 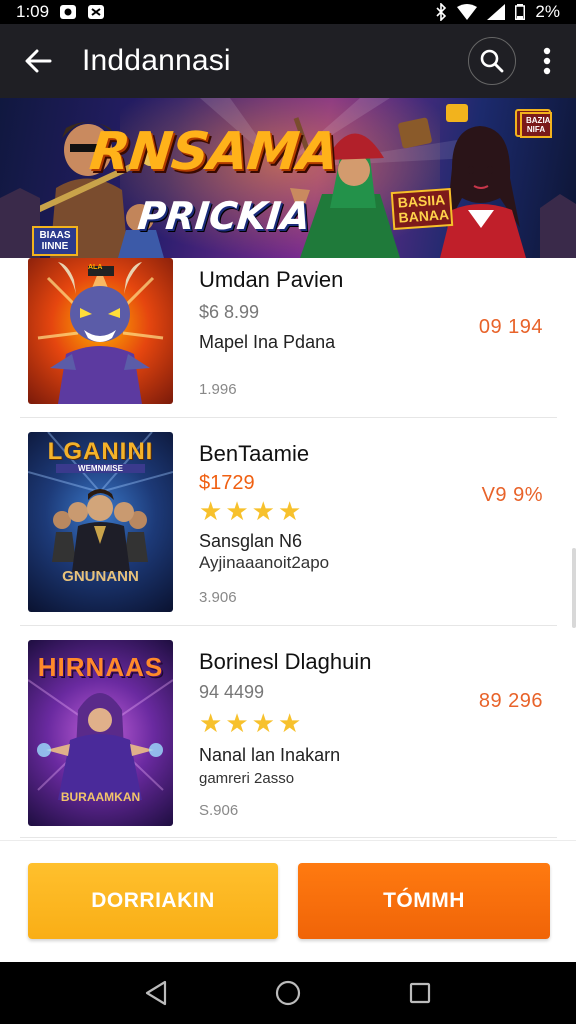 What do you see at coordinates (227, 483) in the screenshot?
I see `item-price: $1729` at bounding box center [227, 483].